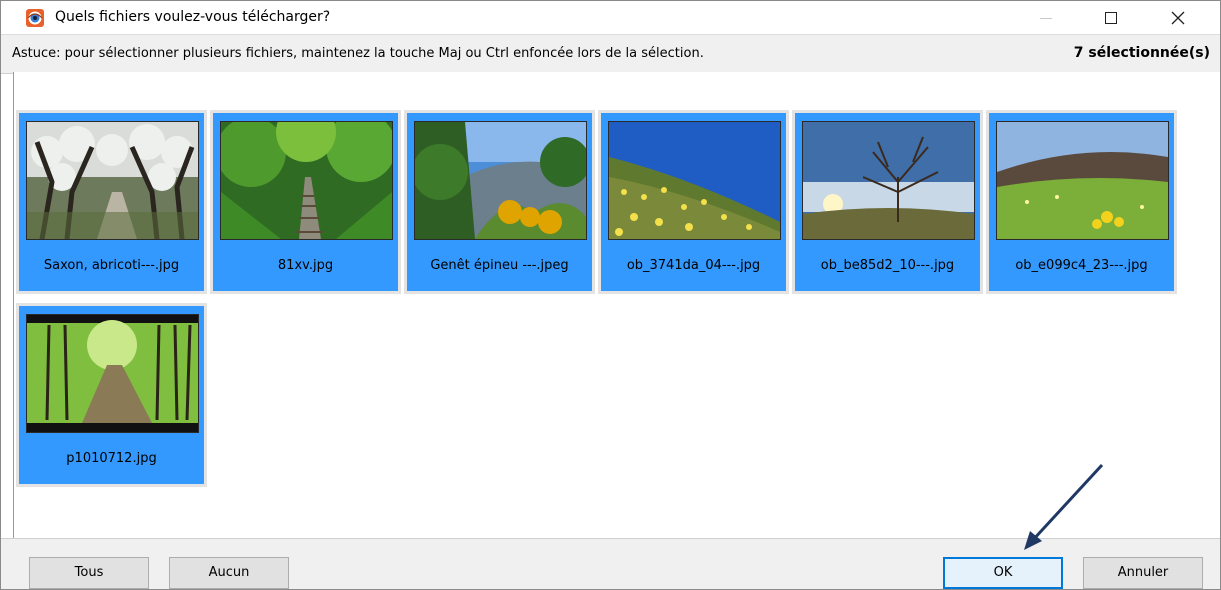  Describe the element at coordinates (1064, 506) in the screenshot. I see `annotation-arrow-icon` at that location.